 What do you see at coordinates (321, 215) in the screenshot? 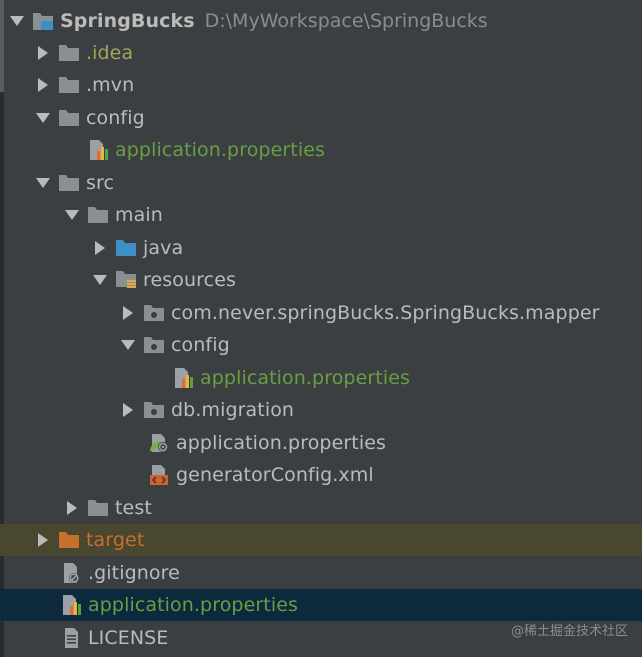
I see `tree-row-main: main` at bounding box center [321, 215].